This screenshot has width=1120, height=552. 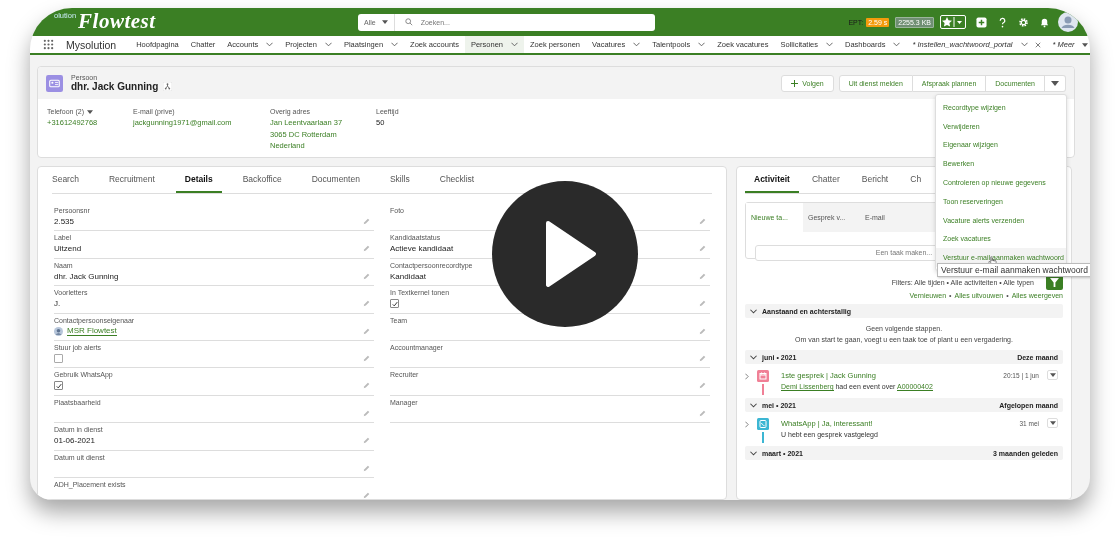 I want to click on record-tab: Documenten, so click(x=335, y=180).